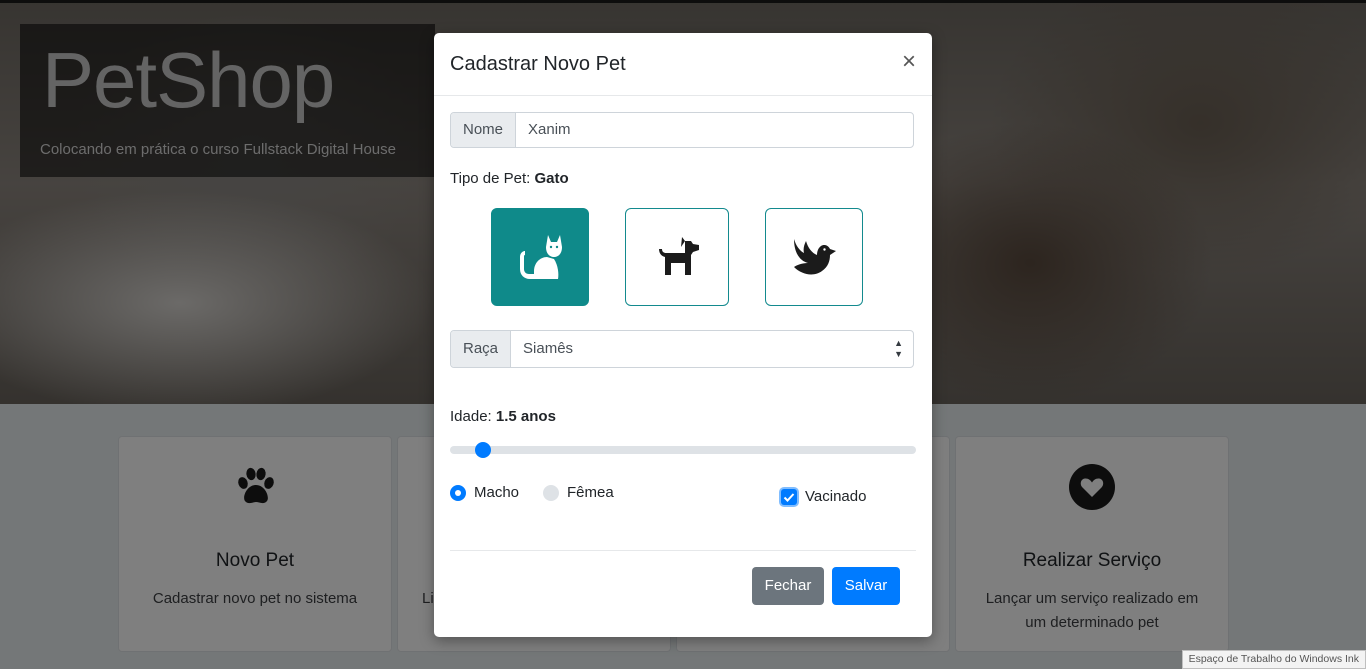 This screenshot has width=1366, height=669. Describe the element at coordinates (835, 496) in the screenshot. I see `vacinado-label: Vacinado` at that location.